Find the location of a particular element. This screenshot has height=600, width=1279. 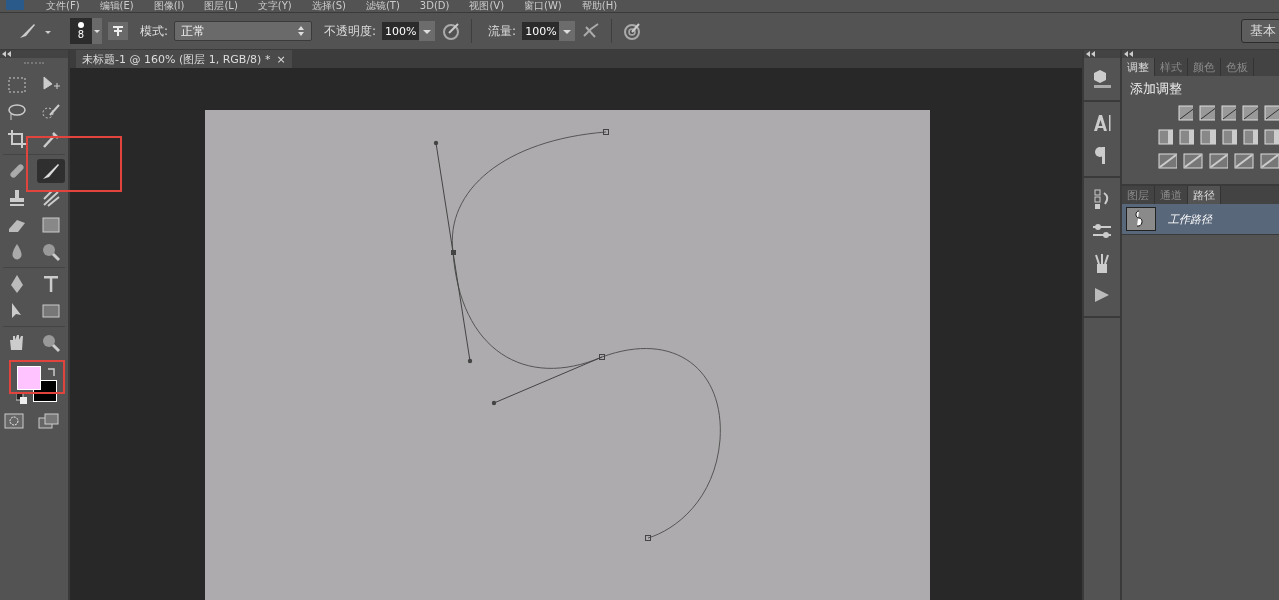

panel-tab: 调整 is located at coordinates (1138, 67).